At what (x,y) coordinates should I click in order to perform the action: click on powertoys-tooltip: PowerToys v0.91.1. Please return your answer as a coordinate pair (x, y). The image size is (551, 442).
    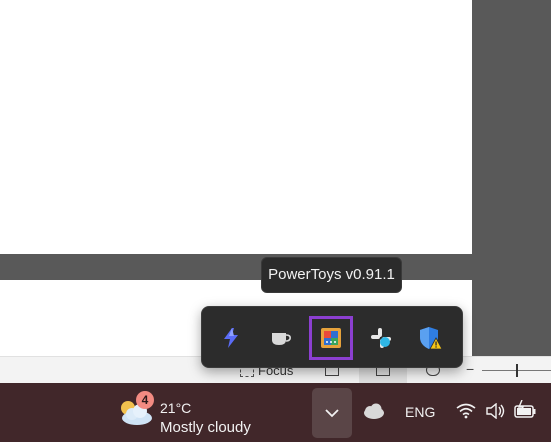
    Looking at the image, I should click on (331, 275).